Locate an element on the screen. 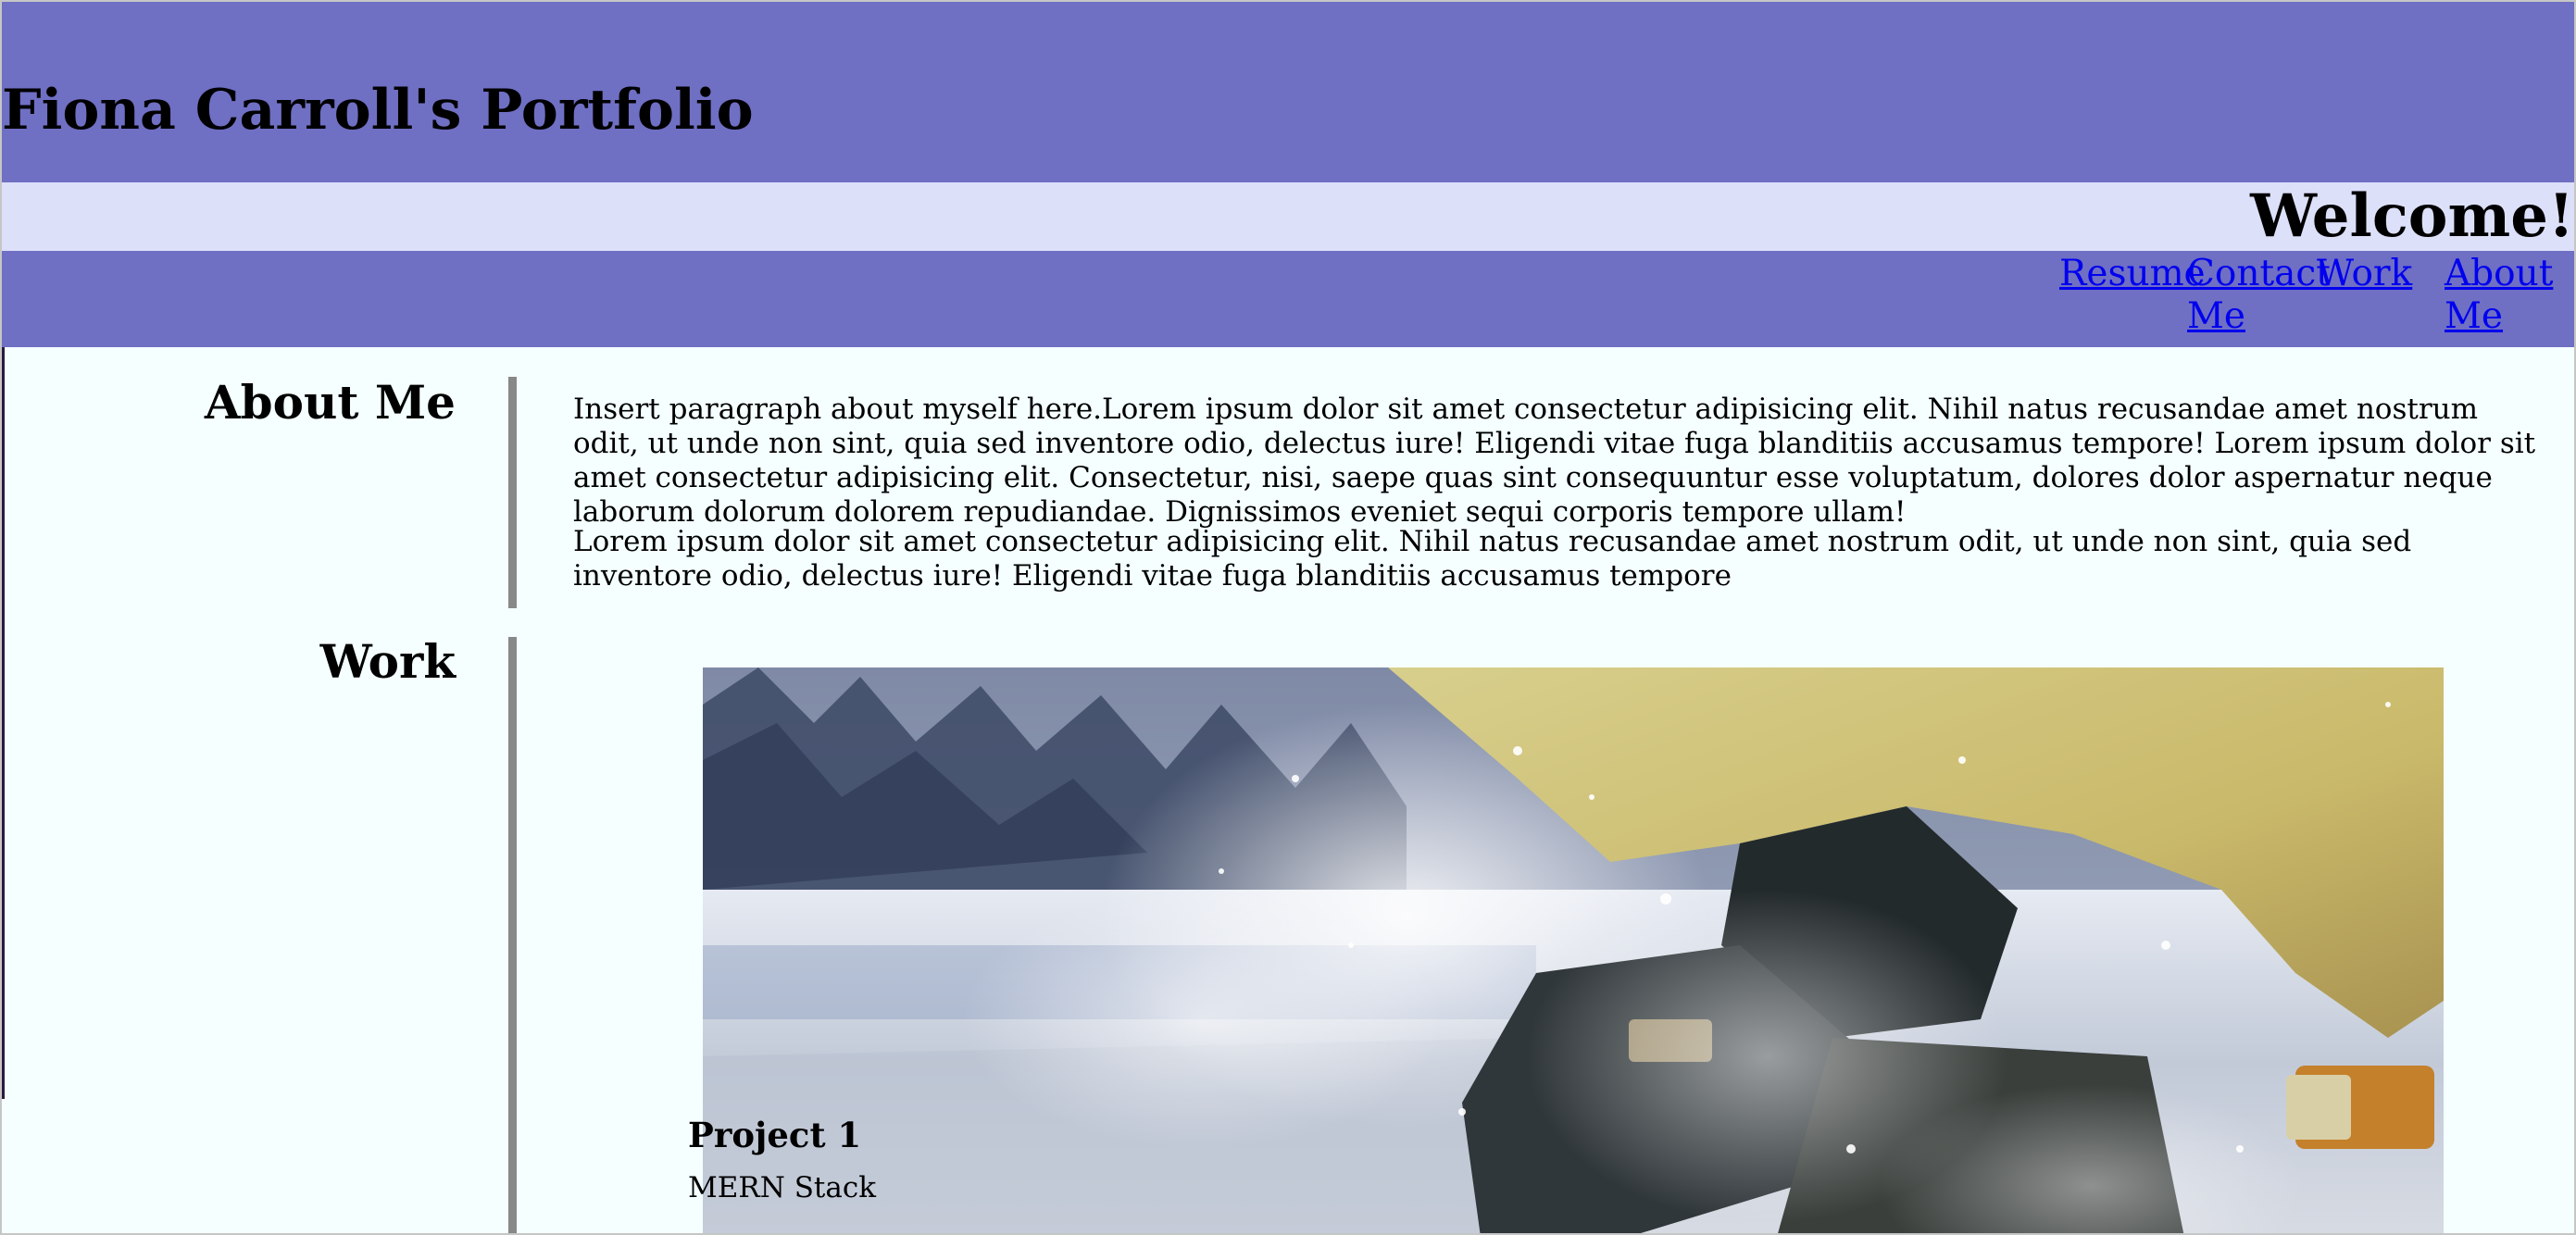  nav-link-work: Work is located at coordinates (2377, 274).